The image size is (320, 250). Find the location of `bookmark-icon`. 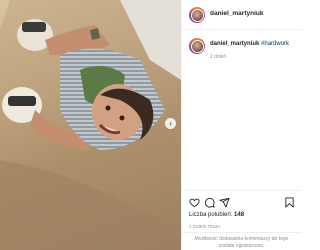

bookmark-icon is located at coordinates (289, 202).